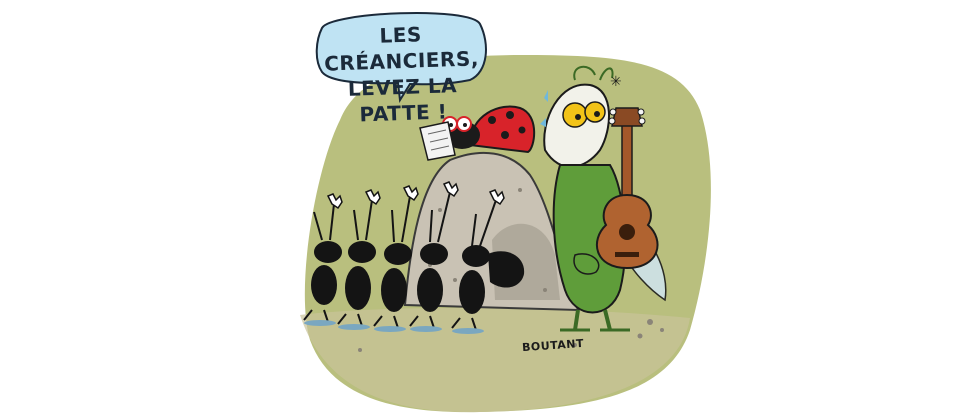 The height and width of the screenshot is (420, 960). I want to click on speech-bubble-text: LES CRÉANCIERS, LEVEZ LA PATTE !, so click(402, 74).